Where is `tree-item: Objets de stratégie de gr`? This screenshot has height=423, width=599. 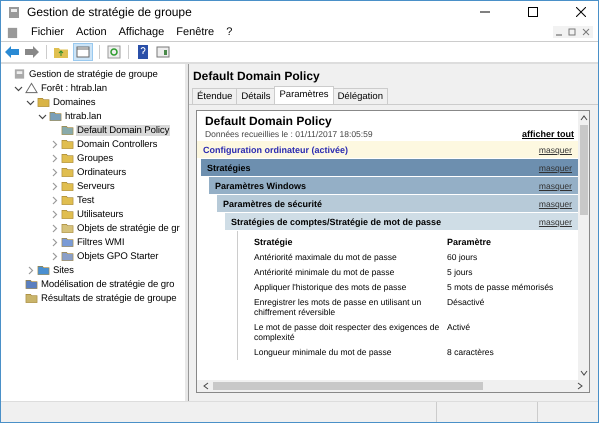 tree-item: Objets de stratégie de gr is located at coordinates (128, 228).